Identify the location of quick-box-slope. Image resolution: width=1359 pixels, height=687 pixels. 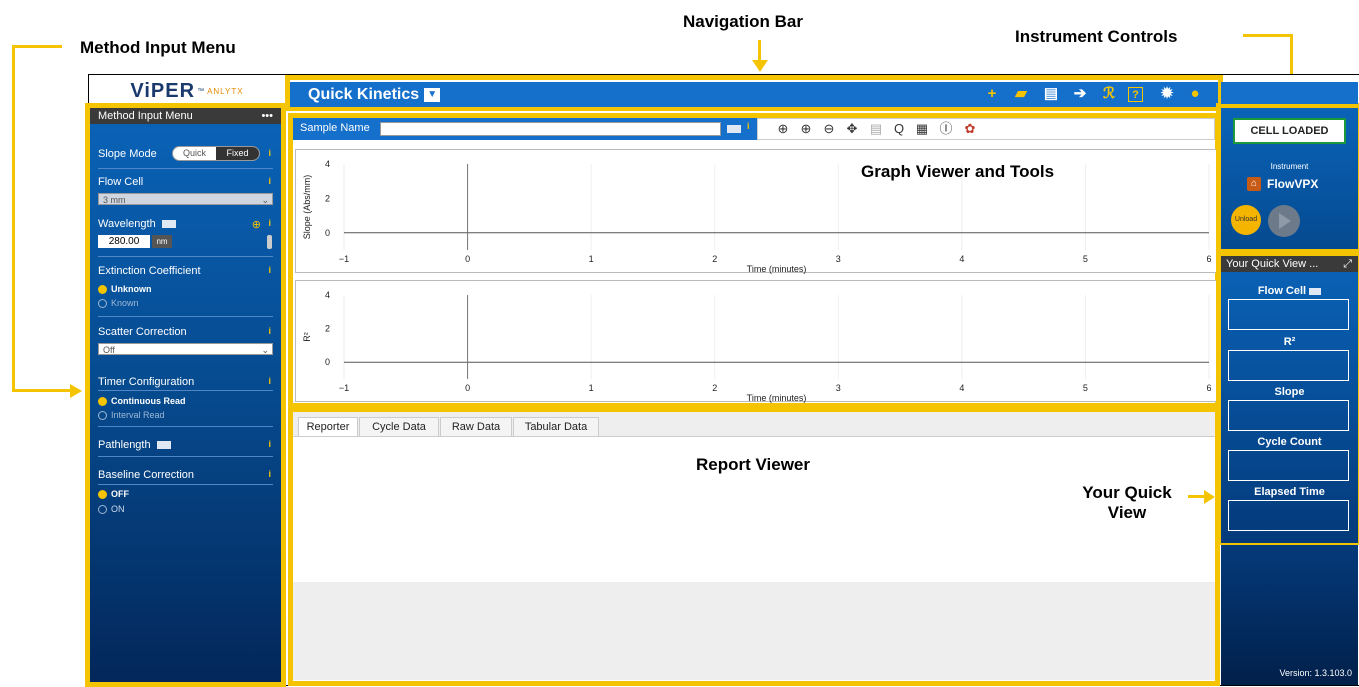
(1288, 415).